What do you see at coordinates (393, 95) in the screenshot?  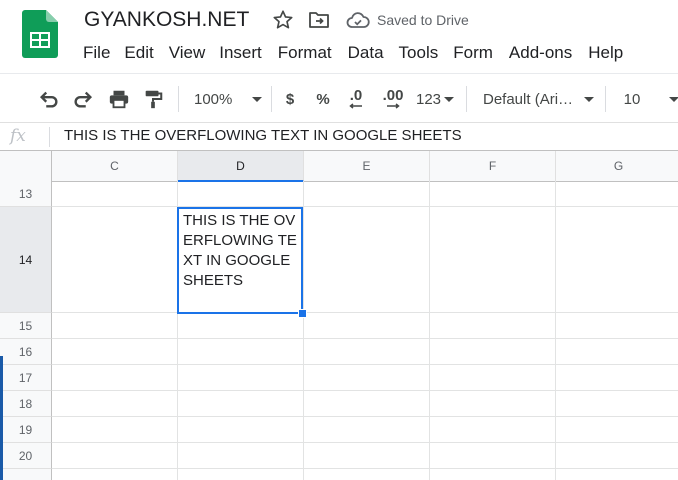 I see `increase-decimal-label: .00` at bounding box center [393, 95].